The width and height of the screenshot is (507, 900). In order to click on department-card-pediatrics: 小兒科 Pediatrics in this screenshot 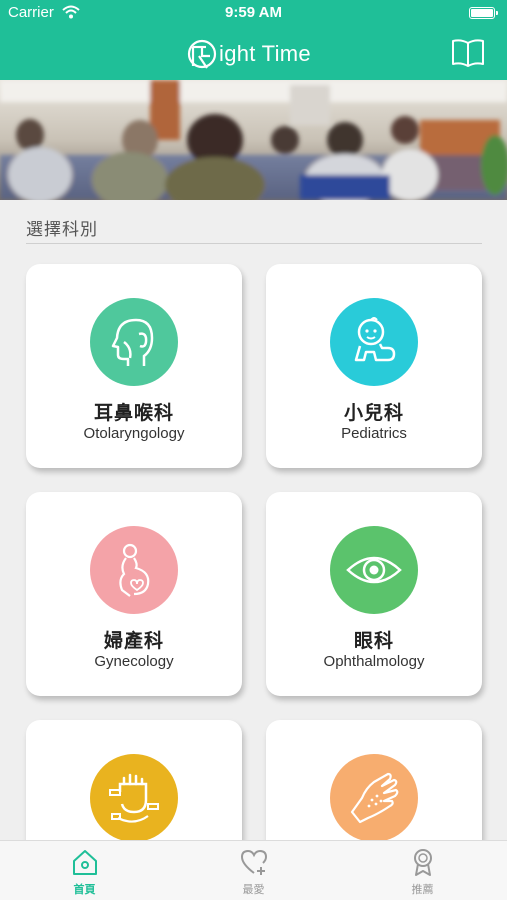, I will do `click(374, 366)`.